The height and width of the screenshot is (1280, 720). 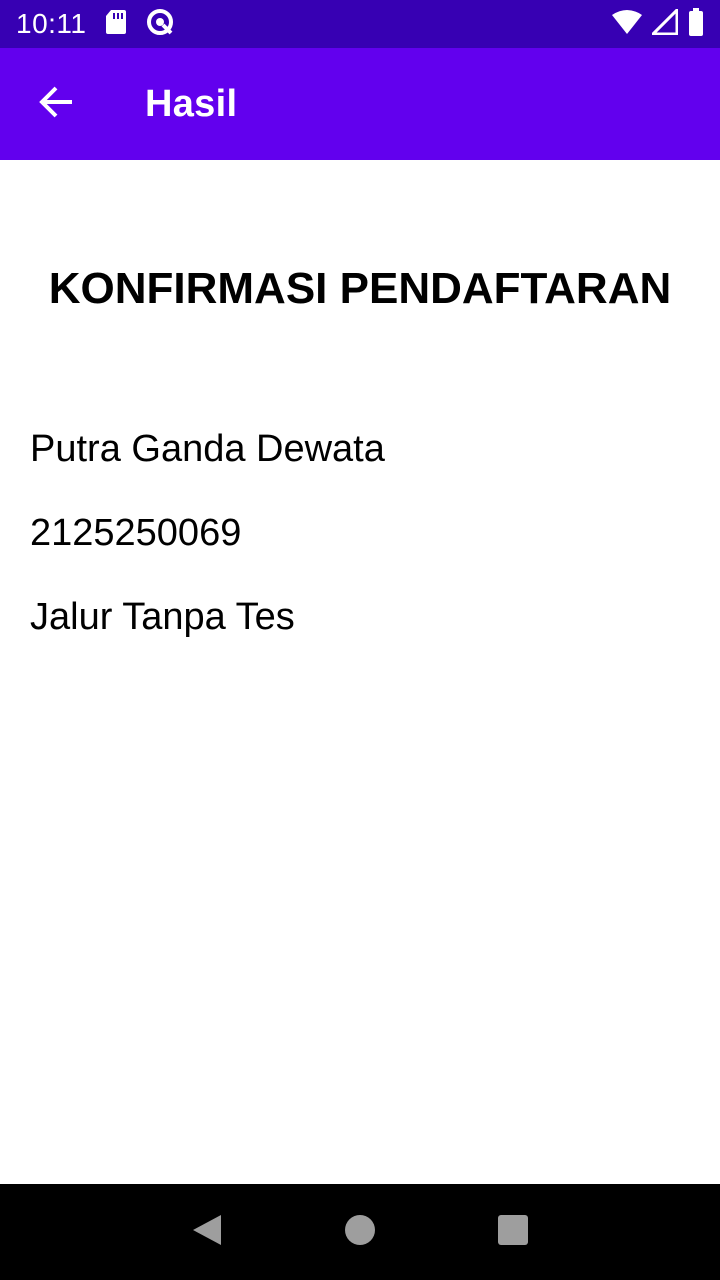 I want to click on nav-back-button, so click(x=207, y=1232).